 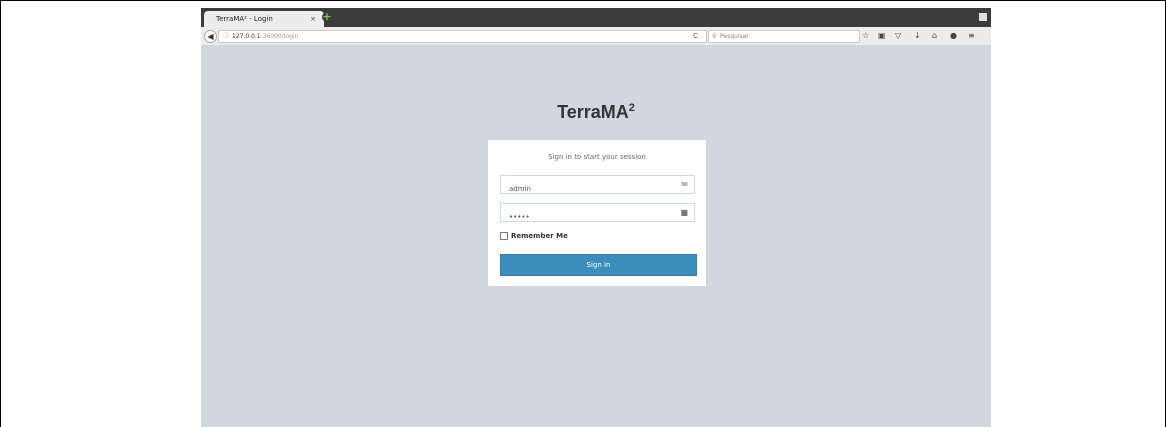 I want to click on page-logo: TerraMA2, so click(x=596, y=112).